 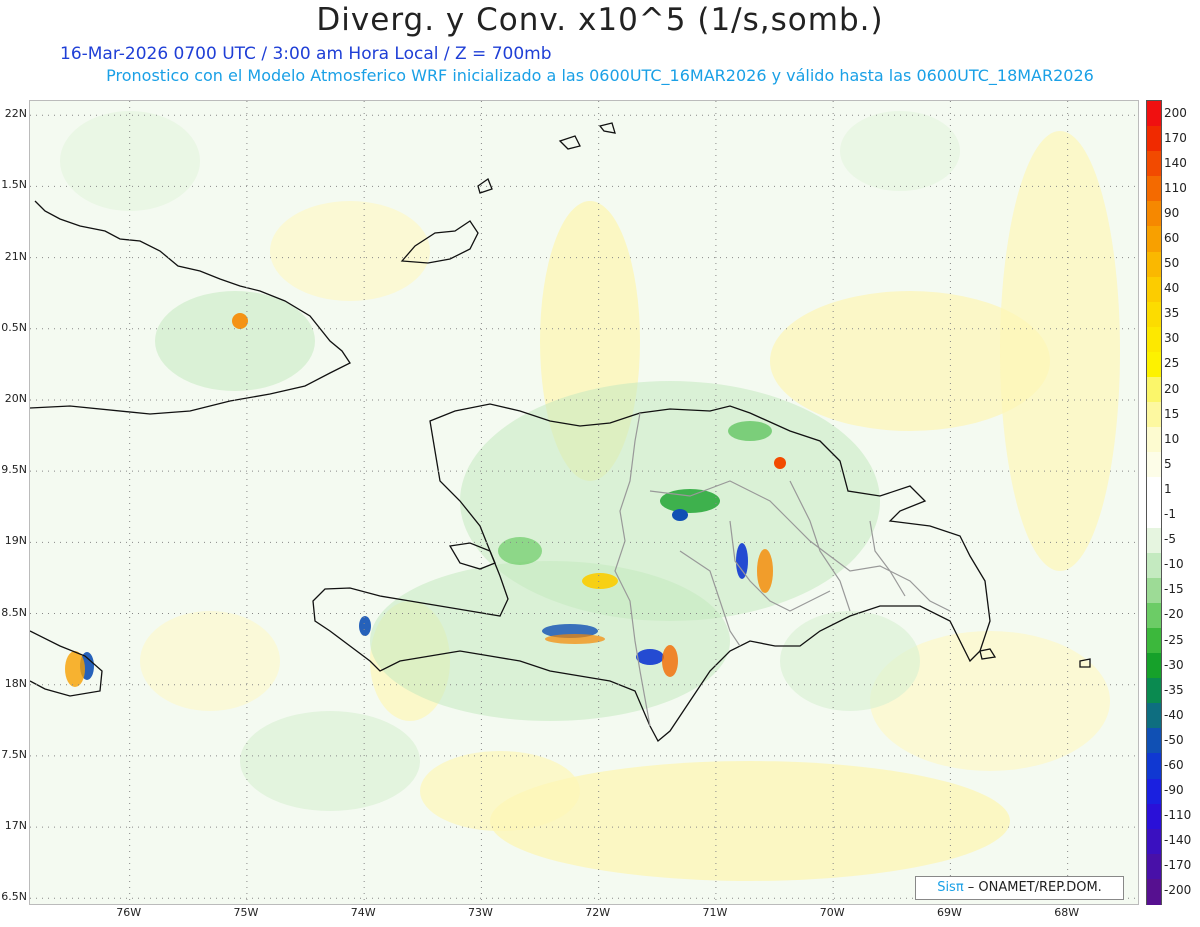 I want to click on credit-text: – ONAMET/REP.DOM., so click(x=1032, y=887).